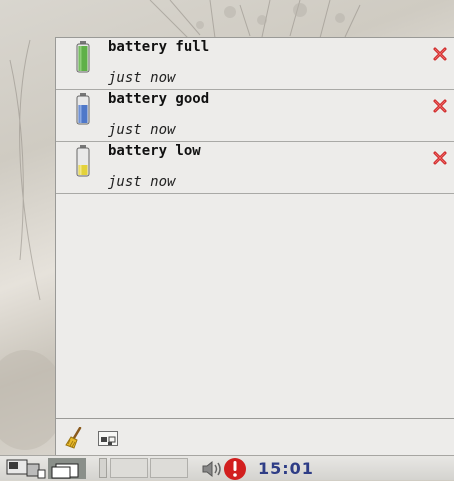  I want to click on taskbar: 15:01, so click(227, 467).